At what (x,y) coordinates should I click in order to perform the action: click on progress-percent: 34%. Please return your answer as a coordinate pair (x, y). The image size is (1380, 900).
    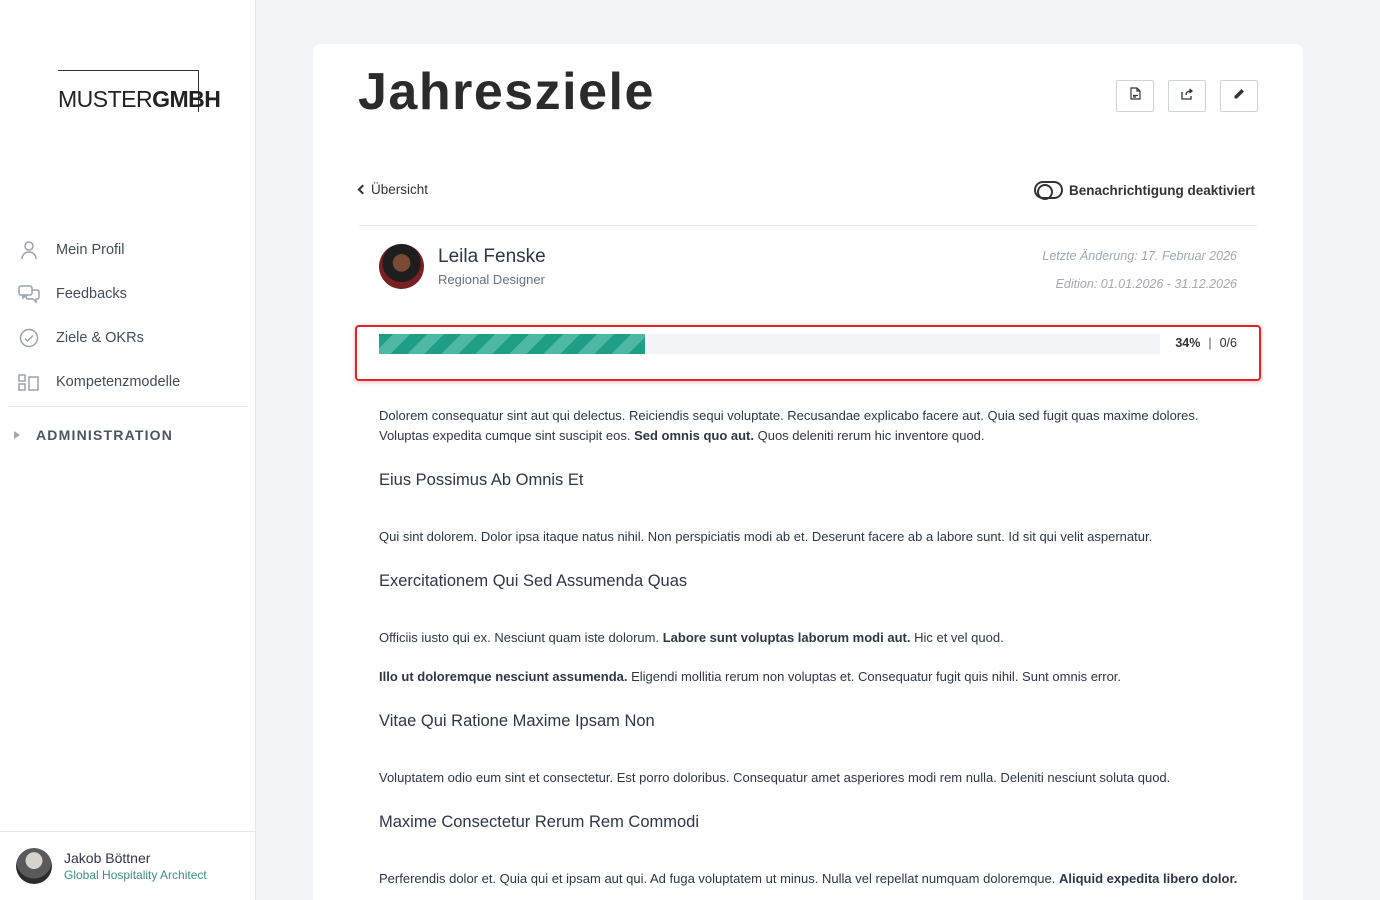
    Looking at the image, I should click on (1188, 343).